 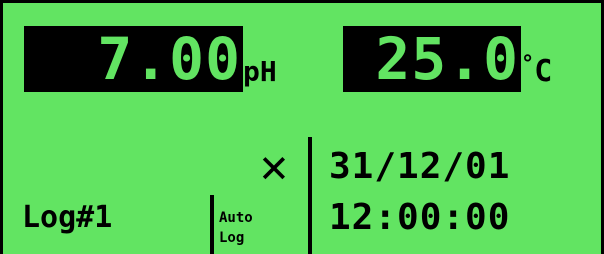 I want to click on temperature-unit-label: °C, so click(x=536, y=68).